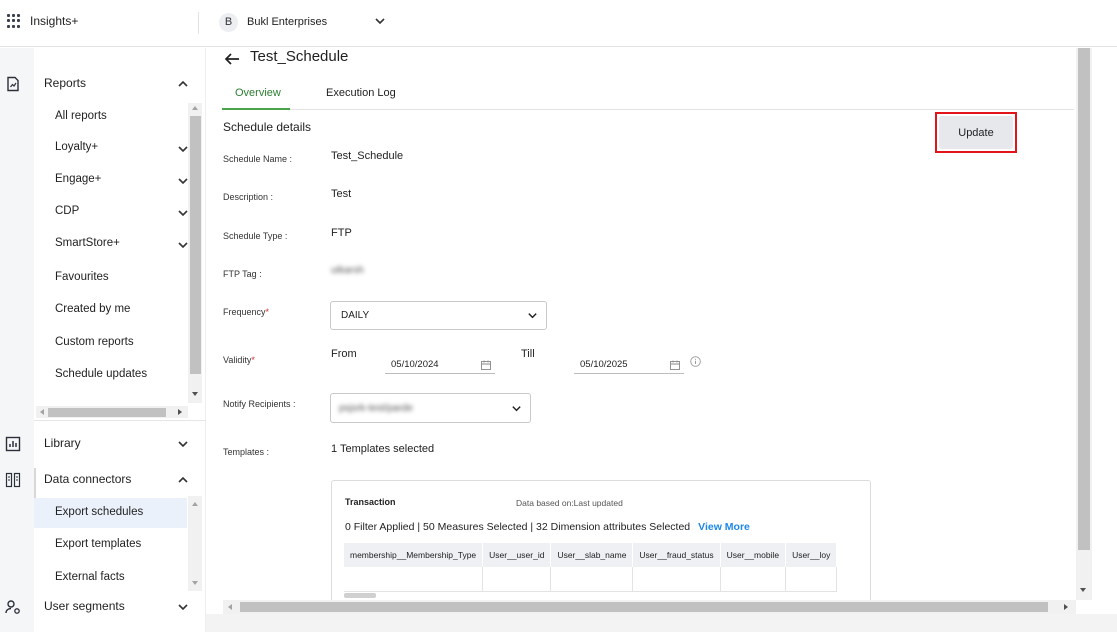 Image resolution: width=1117 pixels, height=632 pixels. Describe the element at coordinates (120, 420) in the screenshot. I see `nav-divider` at that location.